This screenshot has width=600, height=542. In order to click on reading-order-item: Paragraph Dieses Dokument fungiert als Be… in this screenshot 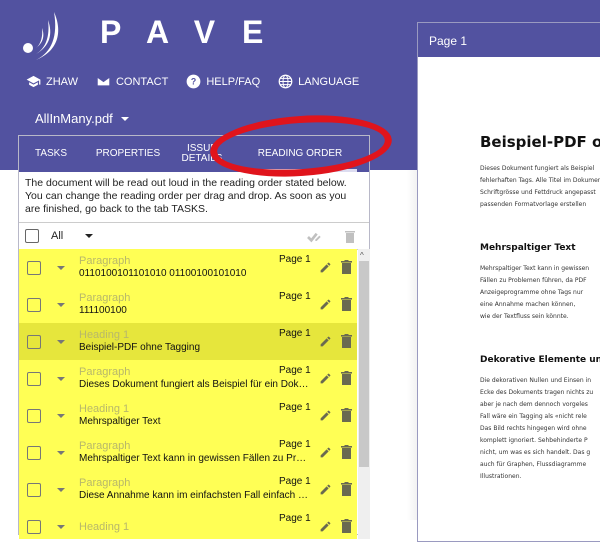, I will do `click(188, 378)`.